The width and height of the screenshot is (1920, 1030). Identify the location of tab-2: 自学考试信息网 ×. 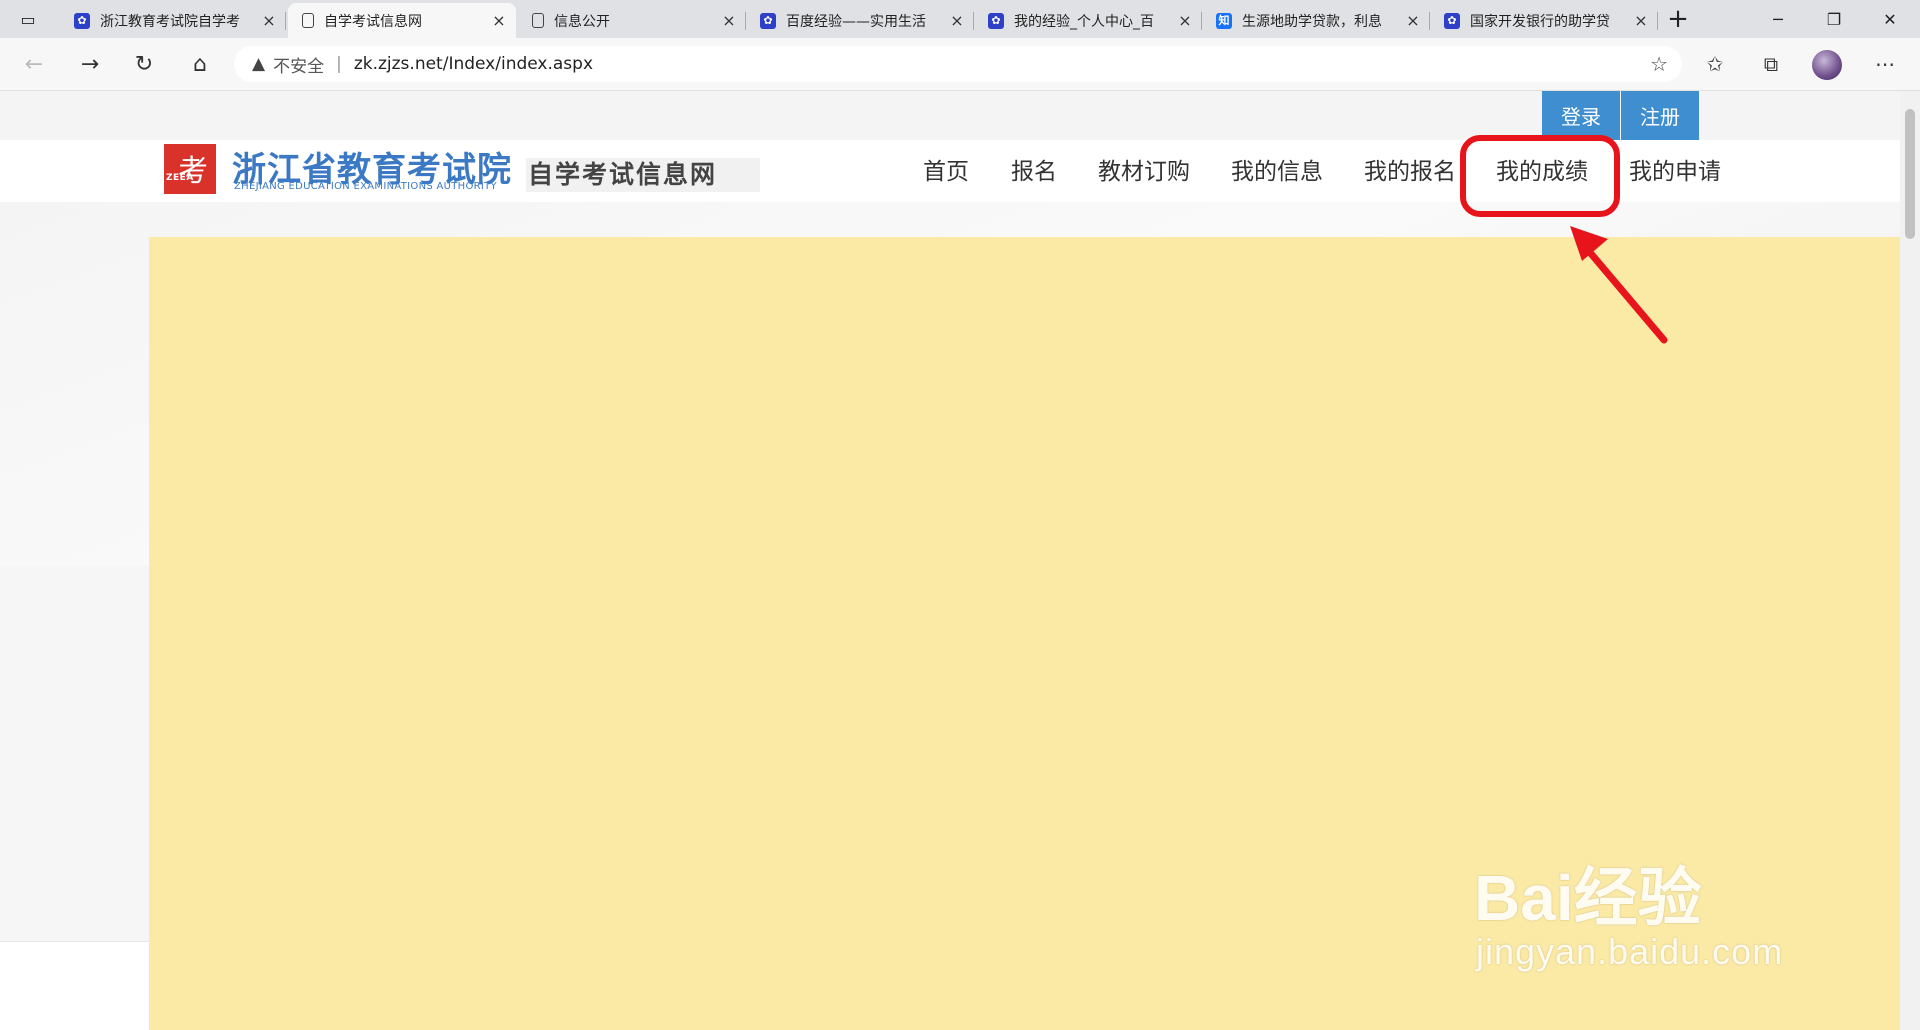
(402, 20).